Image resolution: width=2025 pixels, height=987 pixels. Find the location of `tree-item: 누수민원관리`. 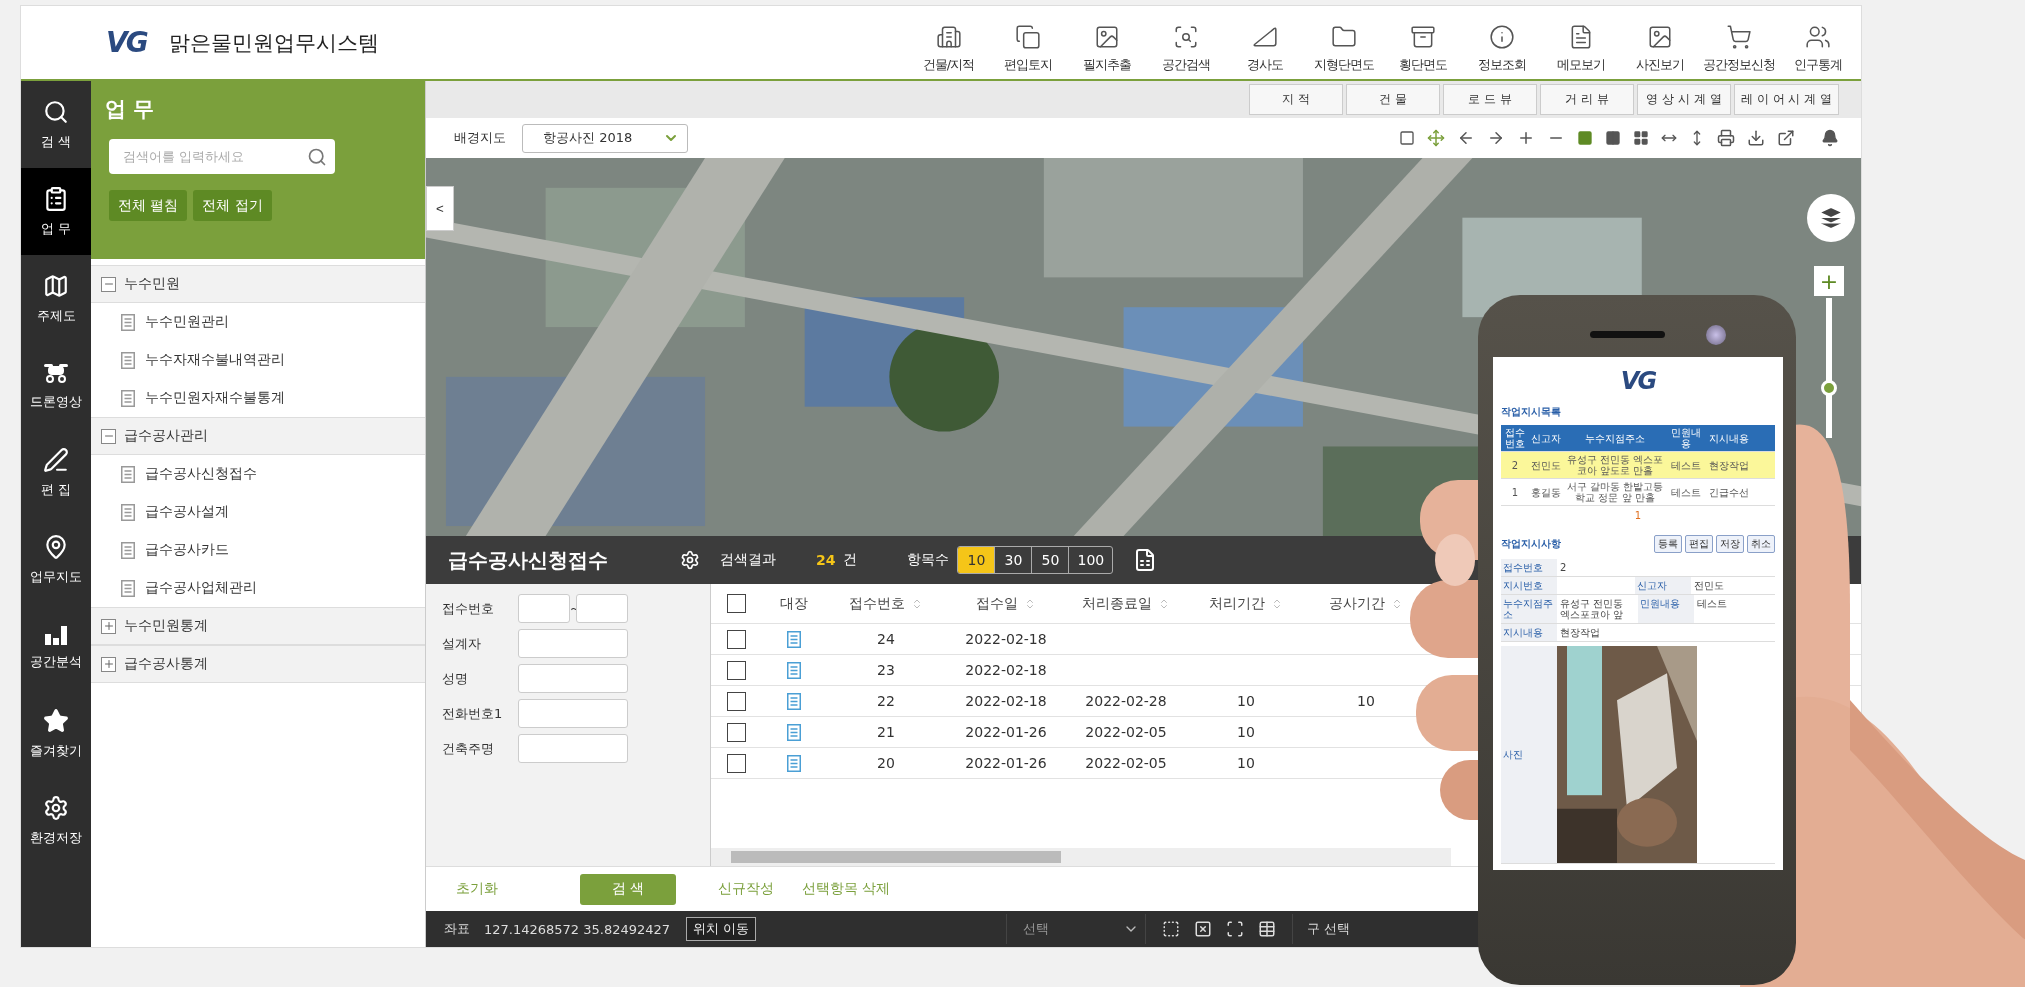

tree-item: 누수민원관리 is located at coordinates (187, 322).